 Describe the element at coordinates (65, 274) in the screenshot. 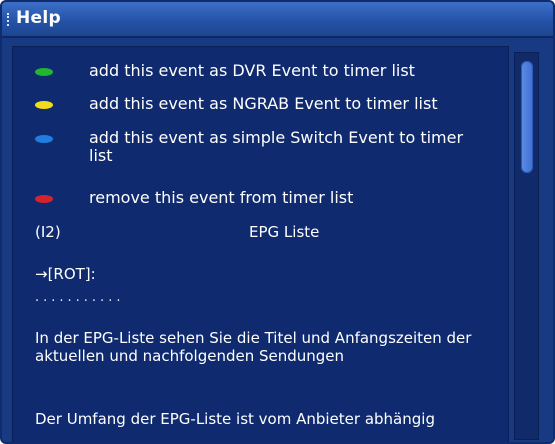

I see `key-line: →[ROT]:` at that location.